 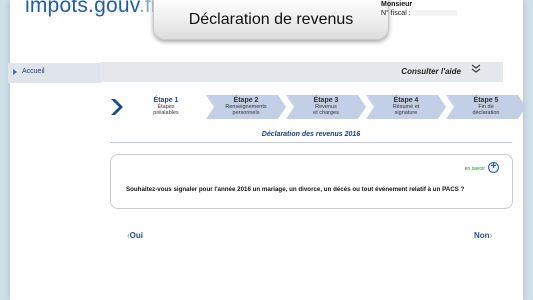 What do you see at coordinates (491, 235) in the screenshot?
I see `chevron-right-icon: ›` at bounding box center [491, 235].